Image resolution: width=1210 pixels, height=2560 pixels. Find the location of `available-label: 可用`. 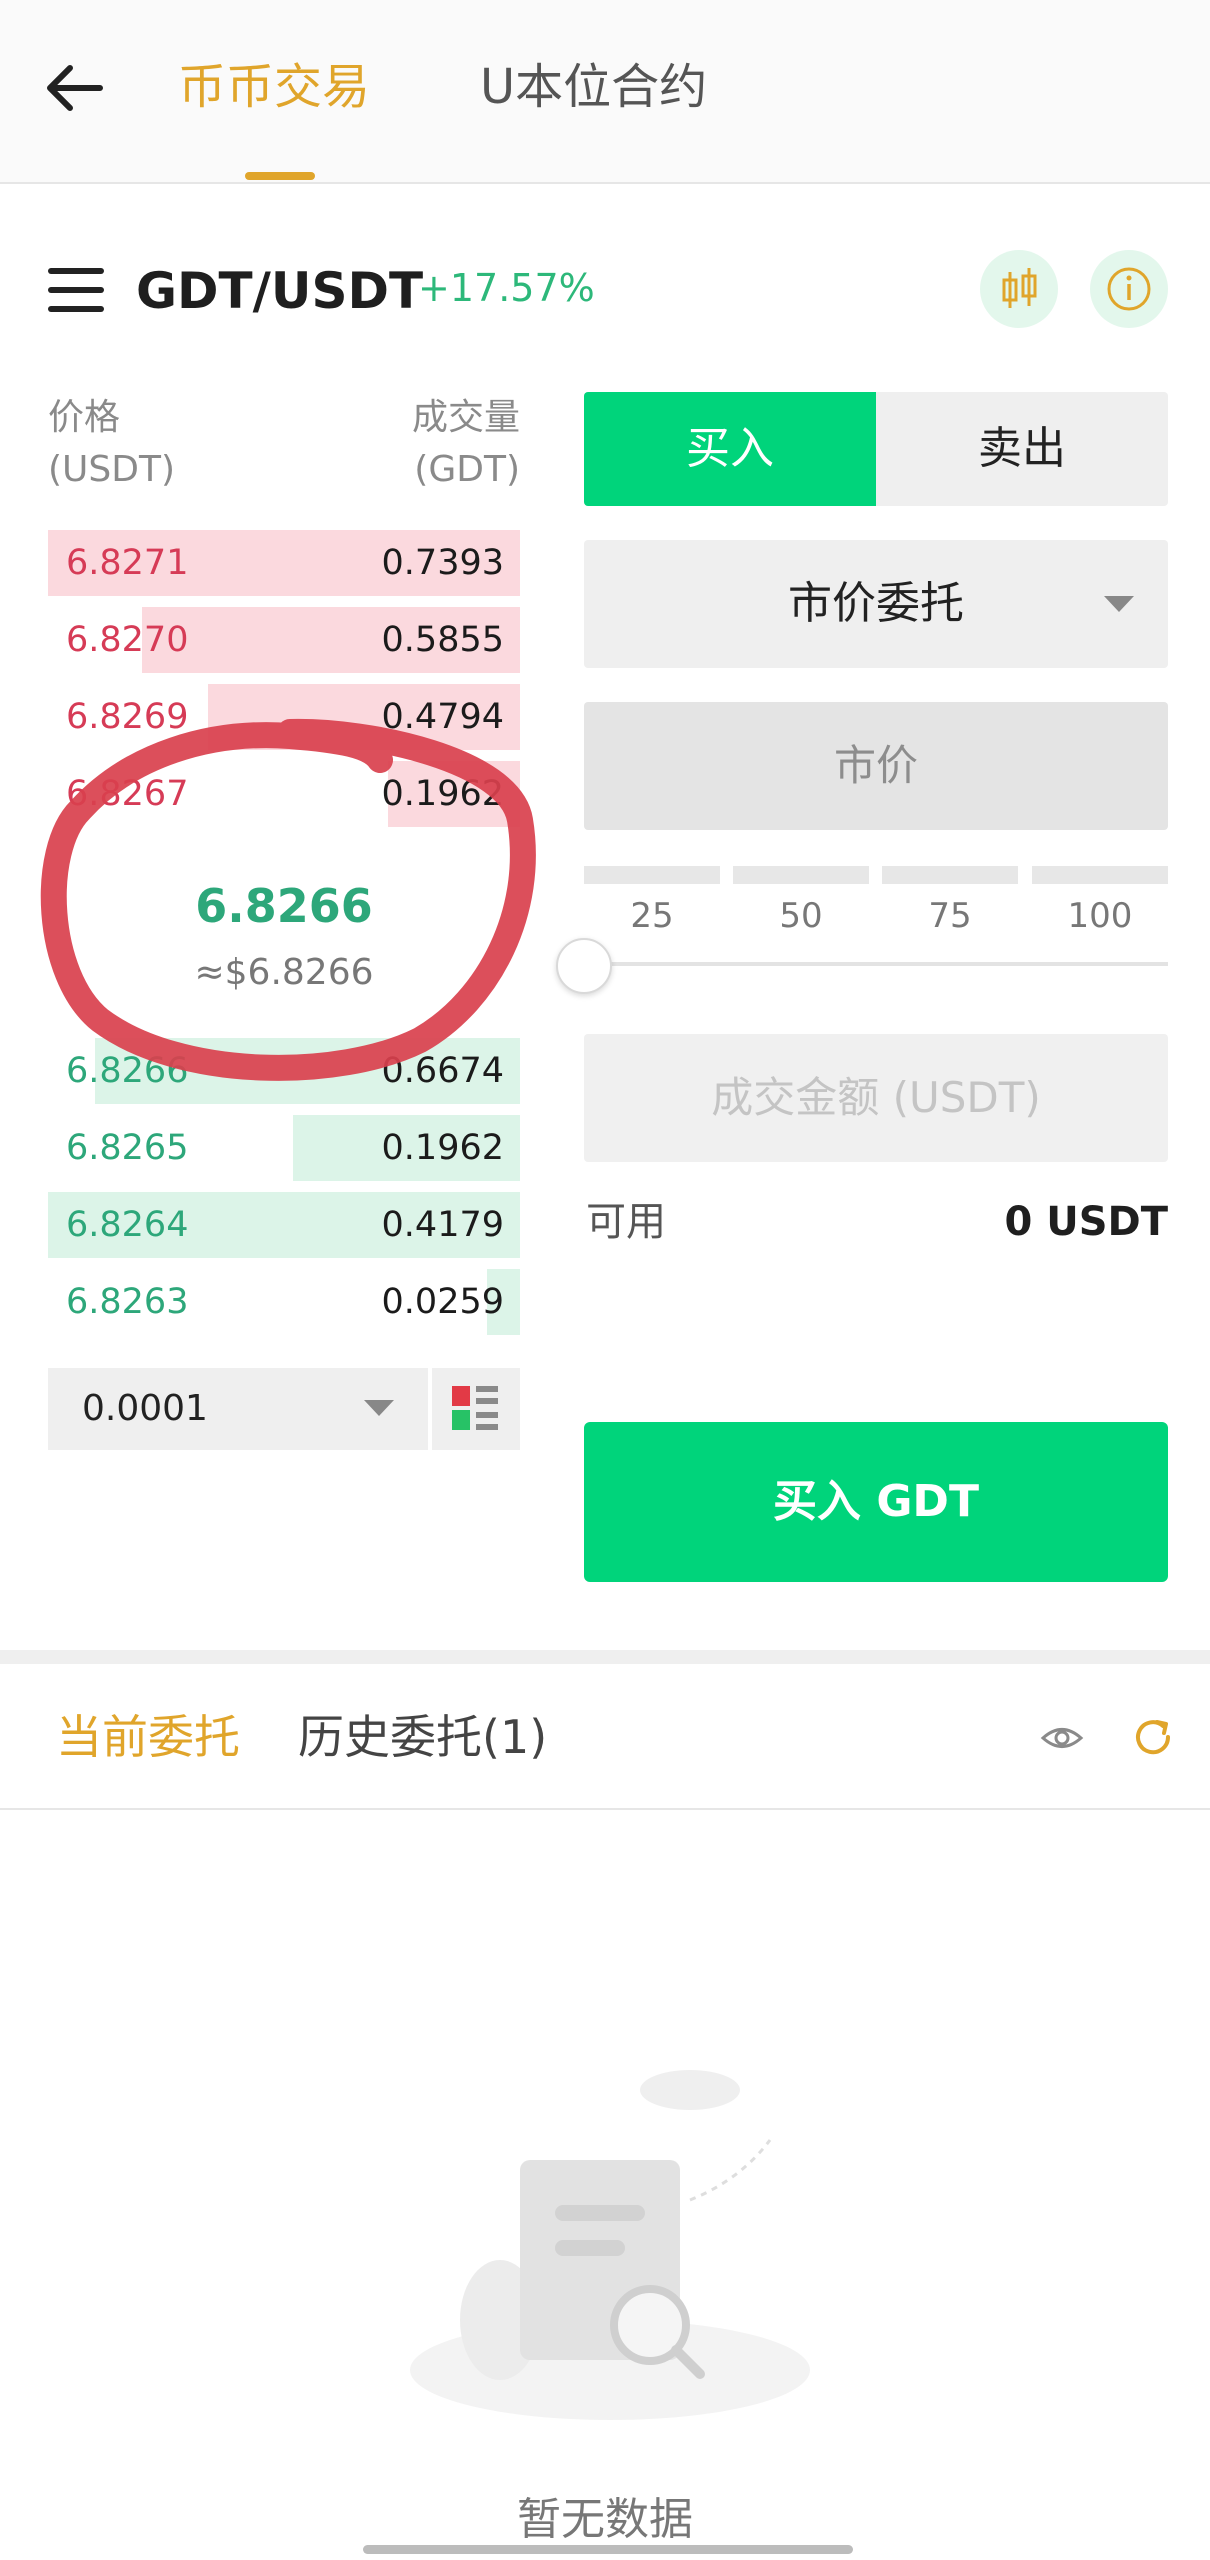

available-label: 可用 is located at coordinates (626, 1222).